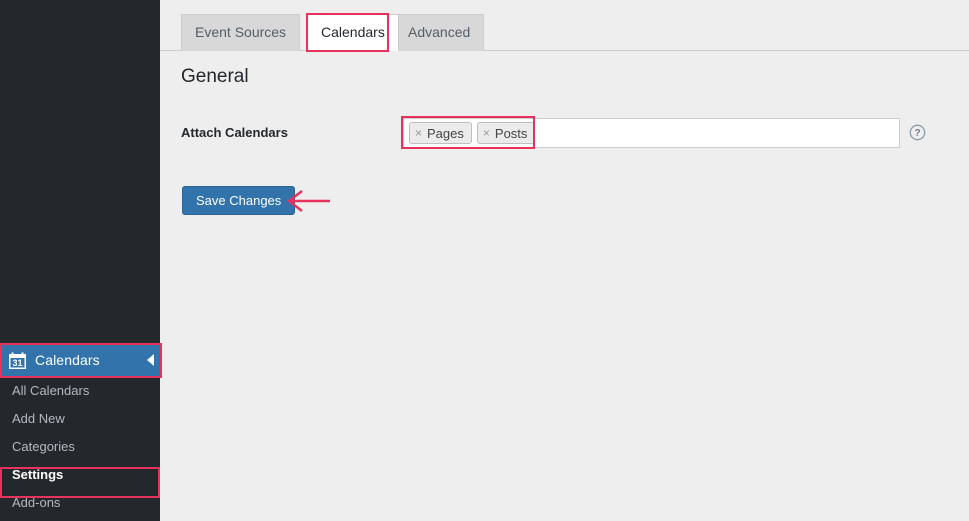 This screenshot has width=969, height=521. What do you see at coordinates (43, 446) in the screenshot?
I see `sidebar-item-categories-label: Categories` at bounding box center [43, 446].